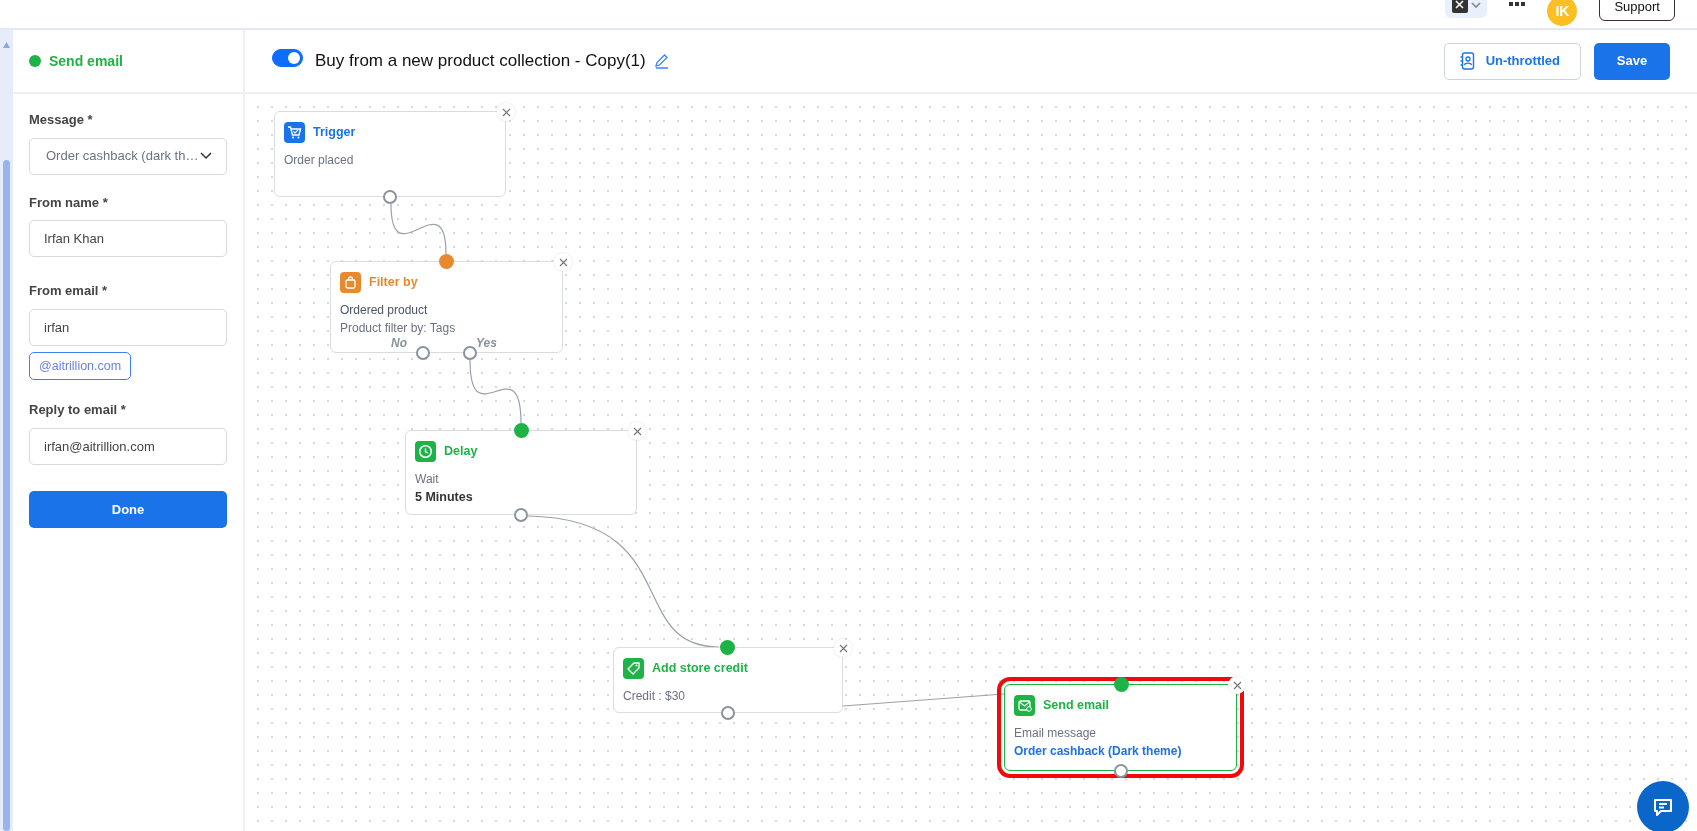 The width and height of the screenshot is (1697, 831). What do you see at coordinates (480, 61) in the screenshot?
I see `workflow-title: Buy from a new product collection - Copy(1)` at bounding box center [480, 61].